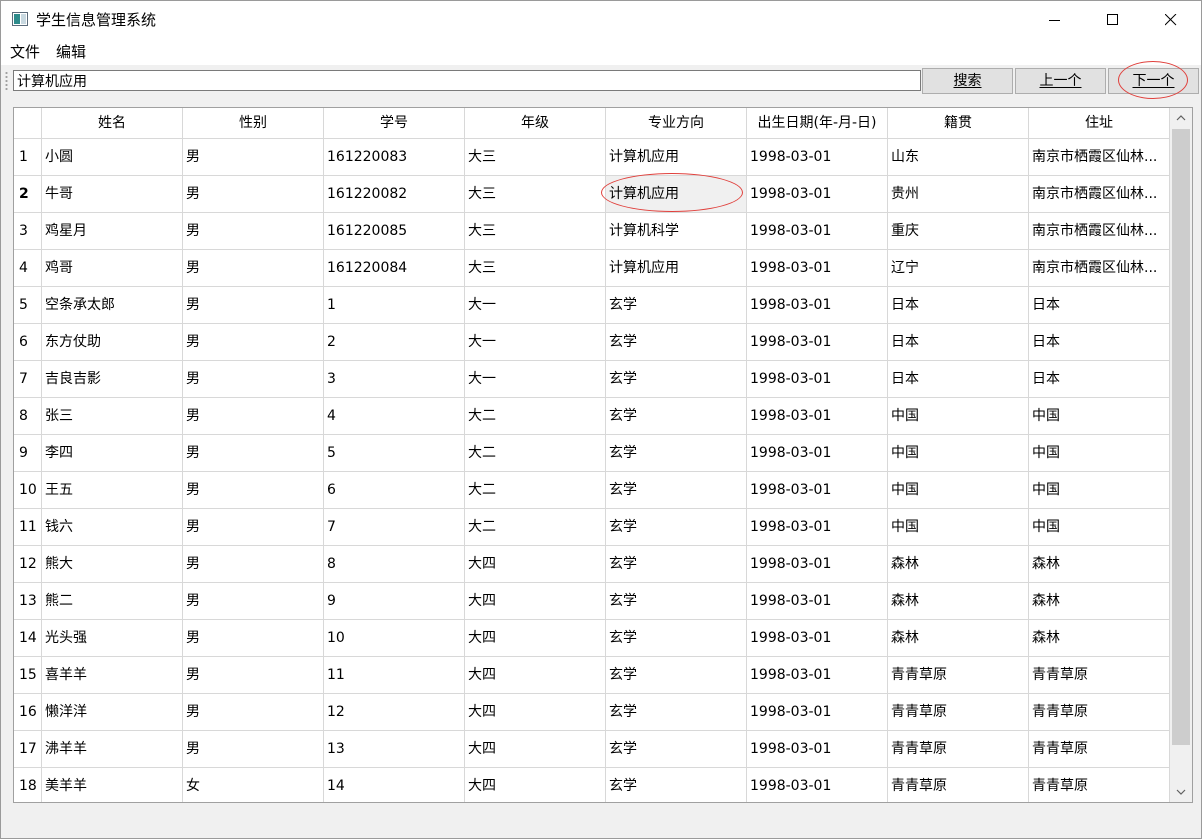 The image size is (1202, 839). Describe the element at coordinates (1099, 123) in the screenshot. I see `column-header: 住址` at that location.